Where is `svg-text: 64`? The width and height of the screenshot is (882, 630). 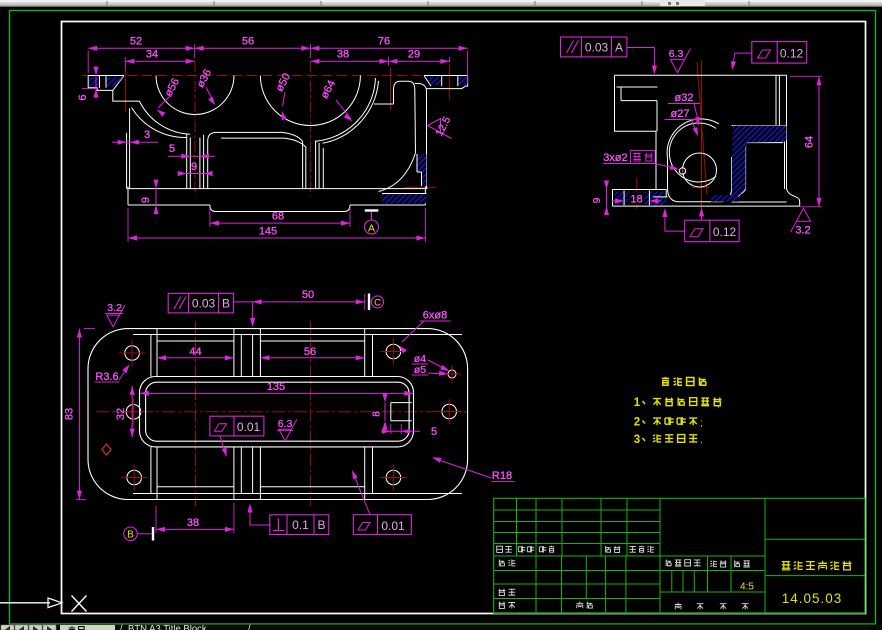 svg-text: 64 is located at coordinates (810, 142).